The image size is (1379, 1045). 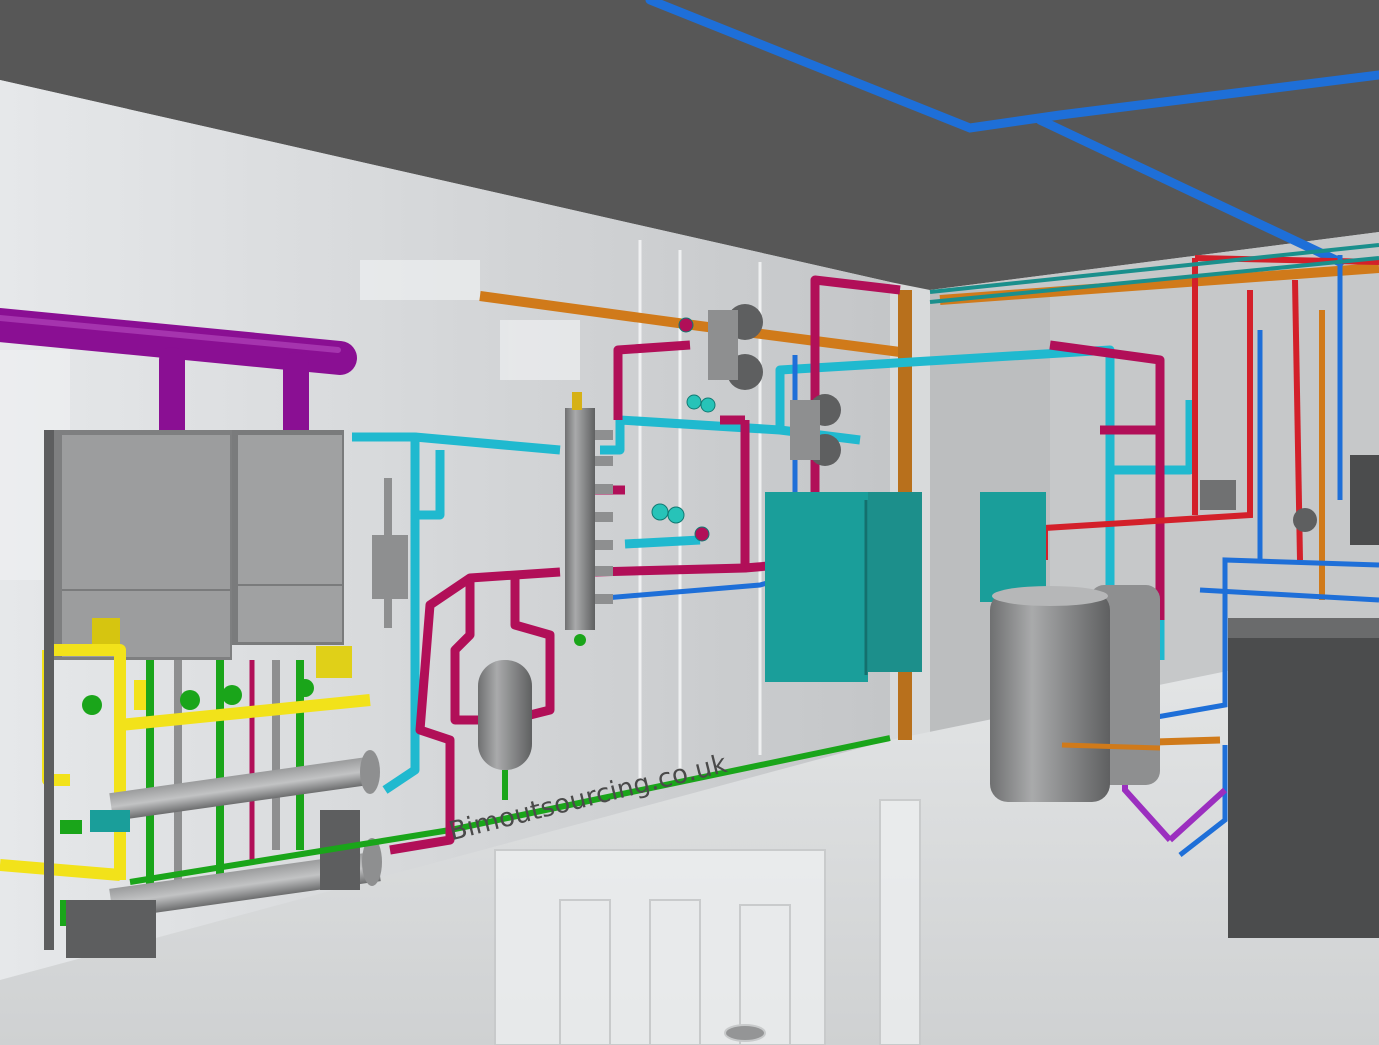 I want to click on gas-valve-icon, so click(x=106, y=631).